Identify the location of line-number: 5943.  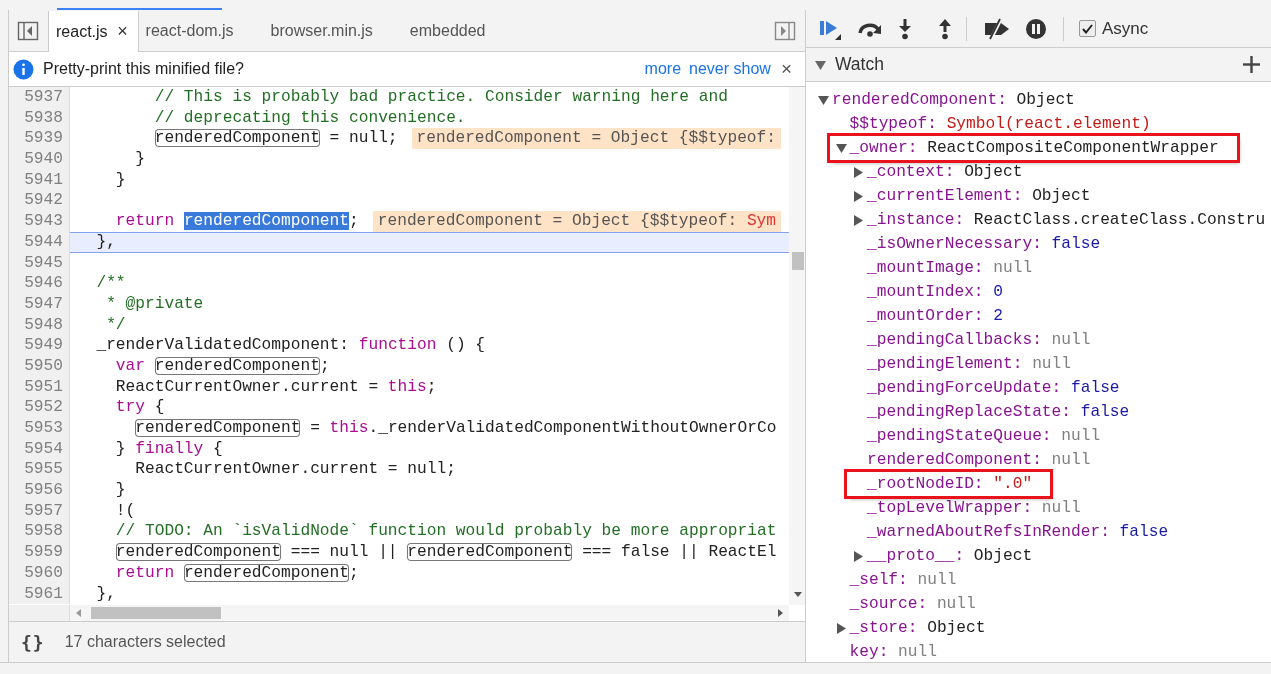
(39, 221).